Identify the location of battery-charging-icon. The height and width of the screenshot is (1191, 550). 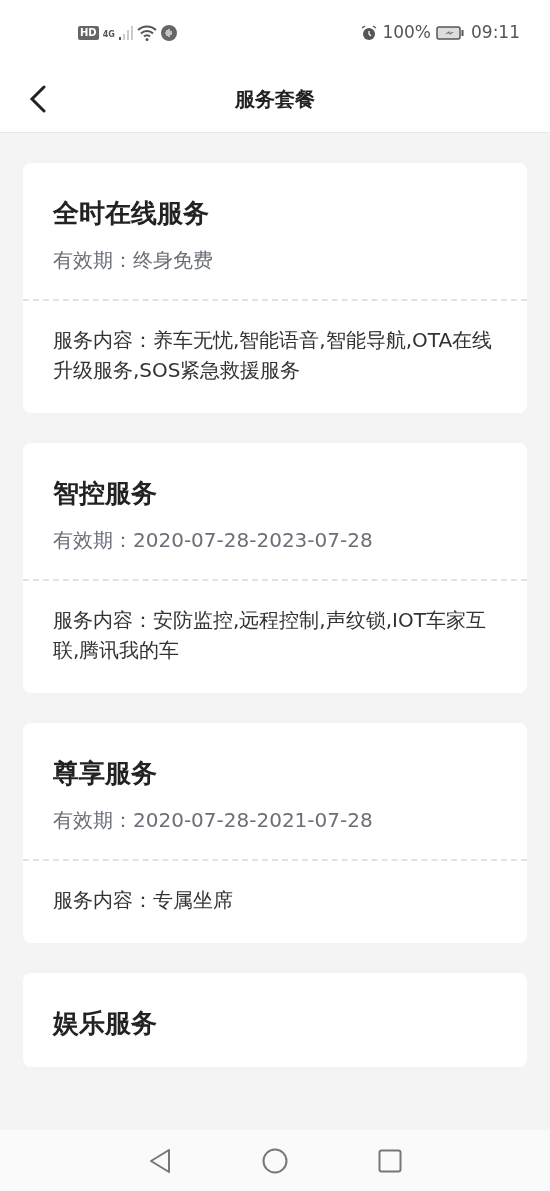
(450, 32).